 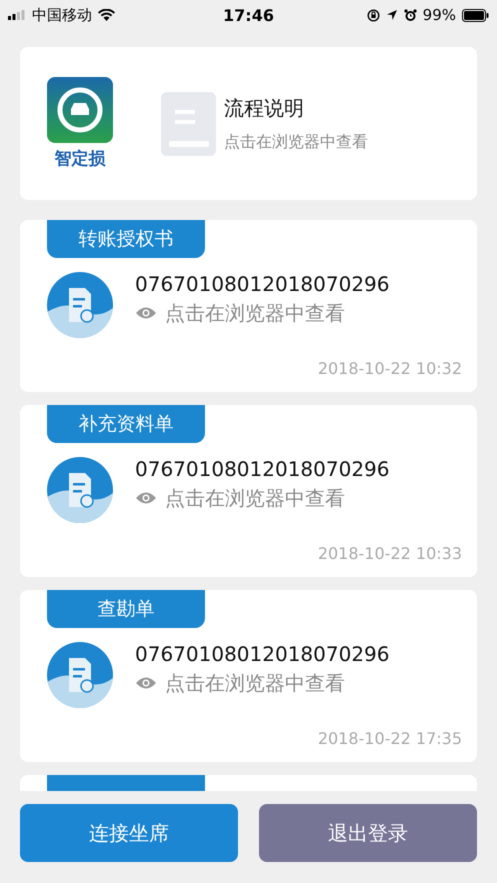 What do you see at coordinates (296, 142) in the screenshot?
I see `card-subtitle: 点击在浏览器中查看` at bounding box center [296, 142].